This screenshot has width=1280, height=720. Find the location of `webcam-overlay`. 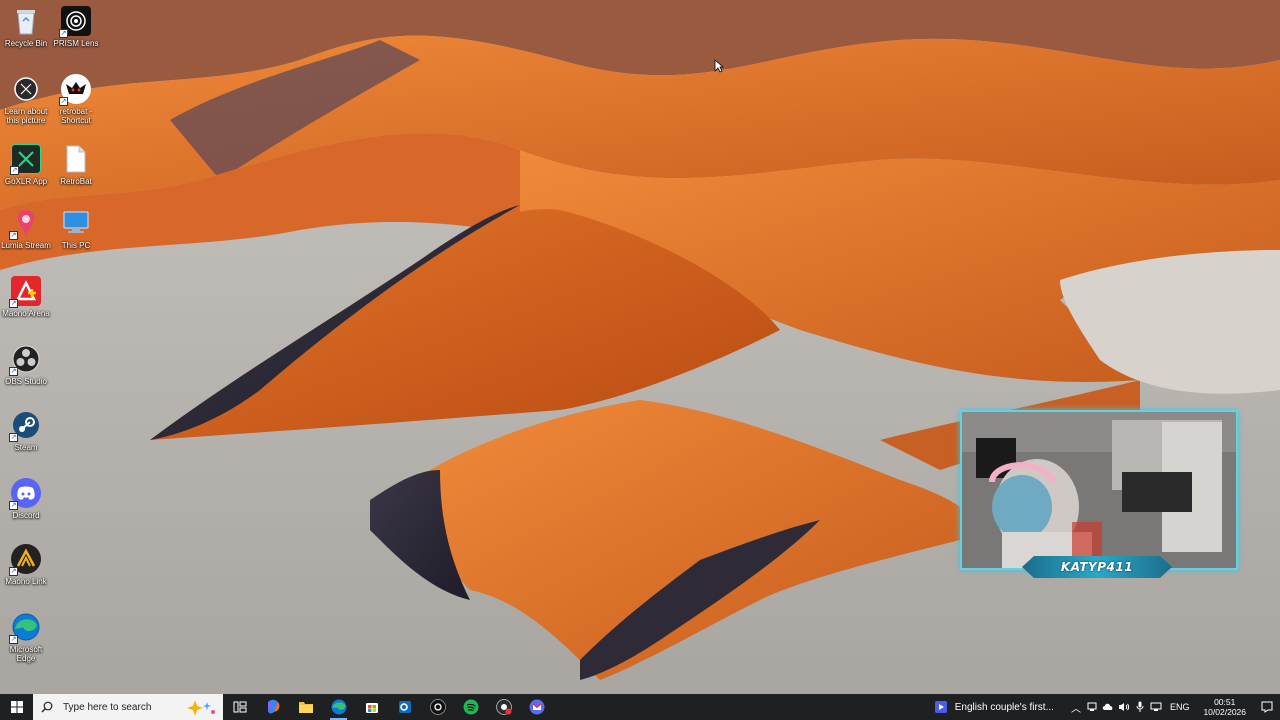

webcam-overlay is located at coordinates (1099, 490).